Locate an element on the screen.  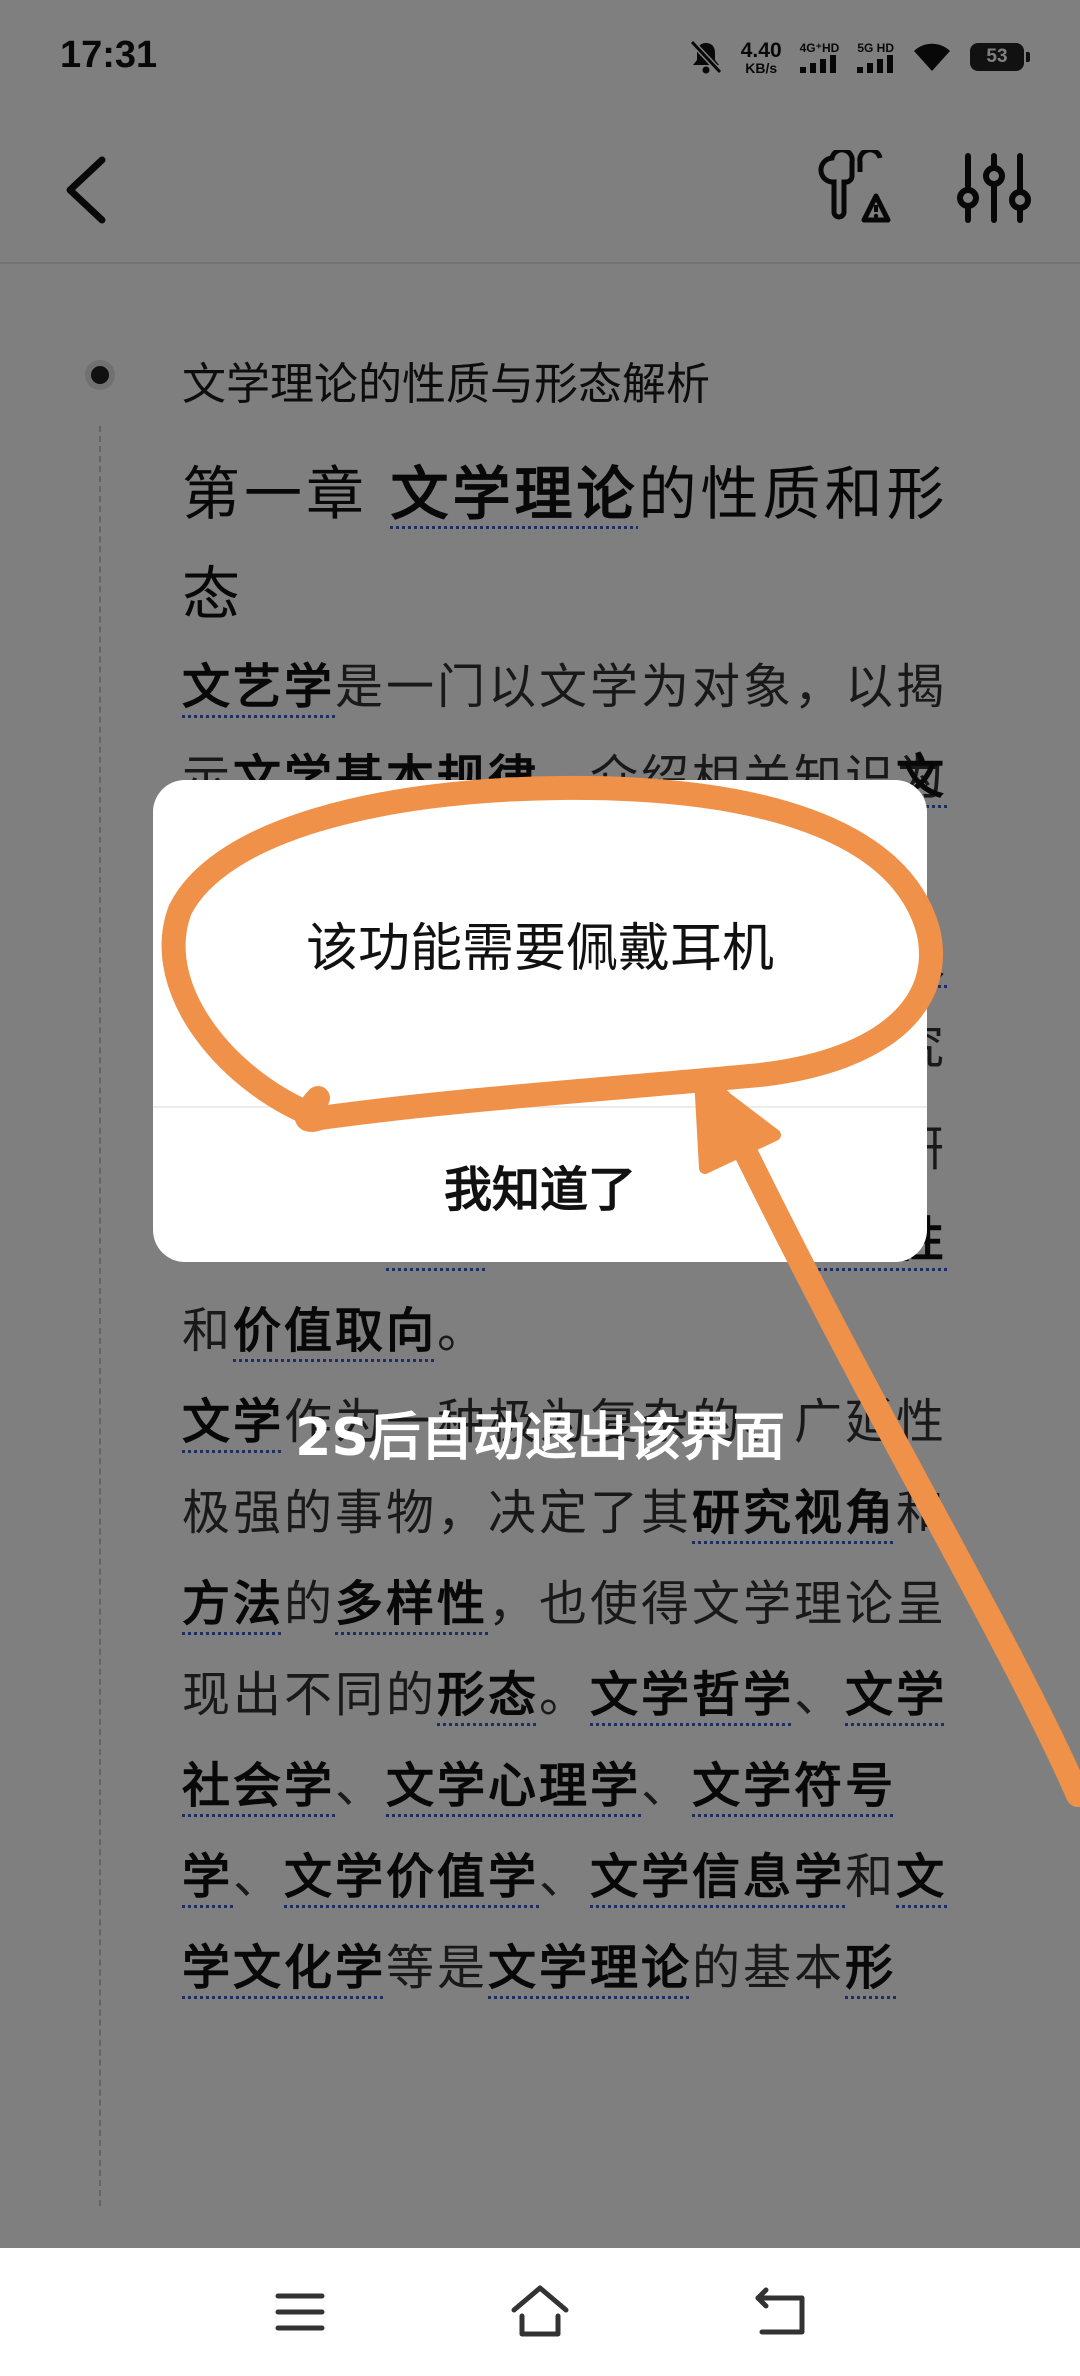
menu-icon is located at coordinates (300, 2312).